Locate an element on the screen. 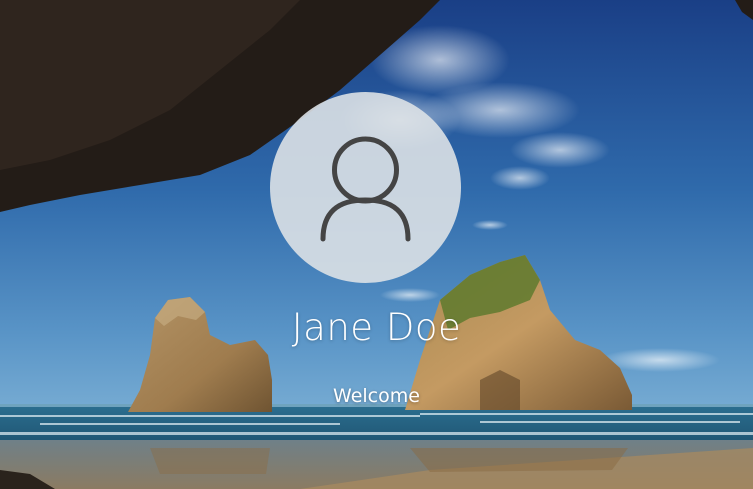 The width and height of the screenshot is (753, 489). user-icon is located at coordinates (365, 189).